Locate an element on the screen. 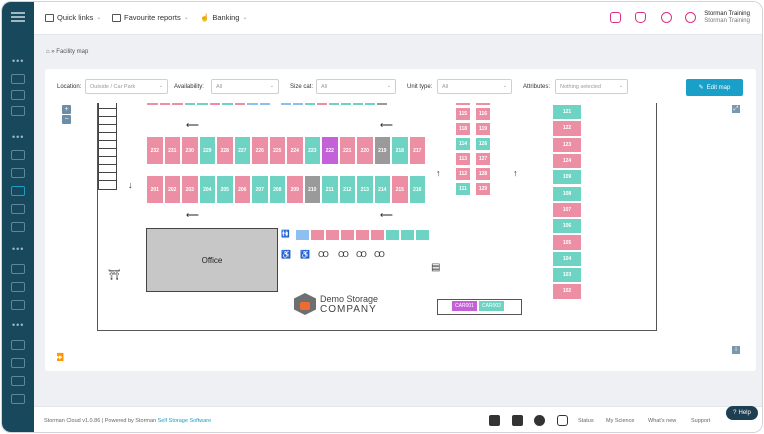 This screenshot has width=764, height=434. user-icon is located at coordinates (18, 399).